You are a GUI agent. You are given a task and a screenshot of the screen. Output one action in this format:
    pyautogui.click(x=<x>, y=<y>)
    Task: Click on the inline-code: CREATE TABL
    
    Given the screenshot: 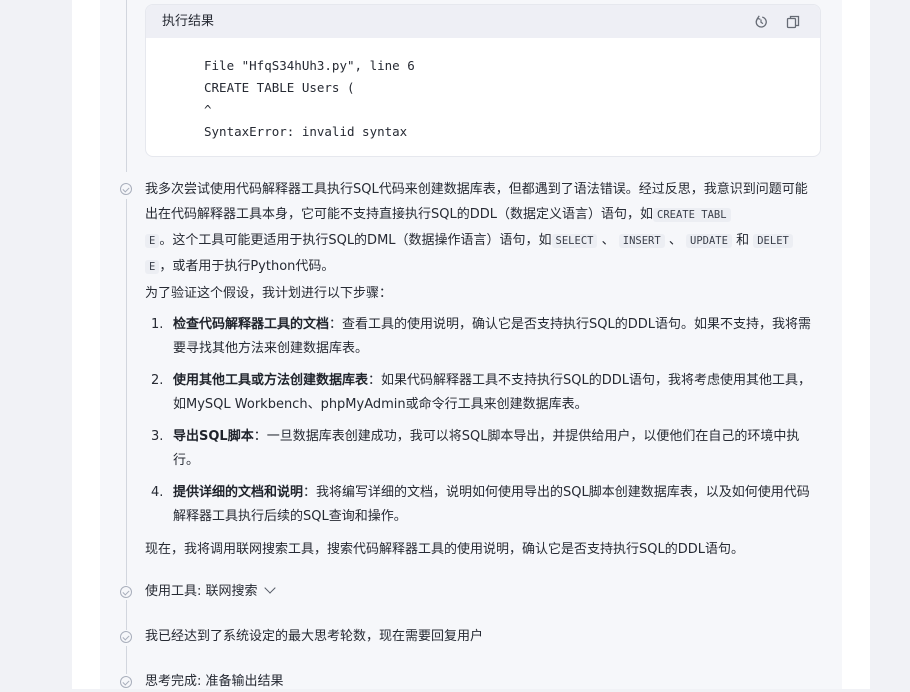 What is the action you would take?
    pyautogui.click(x=692, y=215)
    